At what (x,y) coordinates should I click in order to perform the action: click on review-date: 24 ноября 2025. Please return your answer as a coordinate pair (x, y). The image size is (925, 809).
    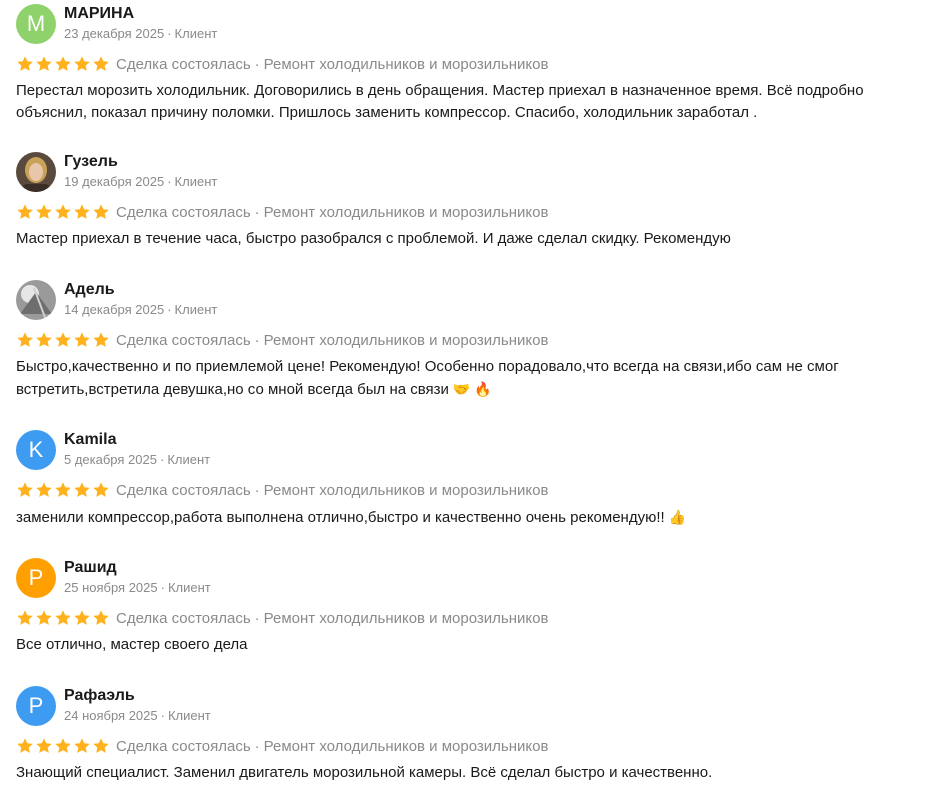
    Looking at the image, I should click on (111, 715).